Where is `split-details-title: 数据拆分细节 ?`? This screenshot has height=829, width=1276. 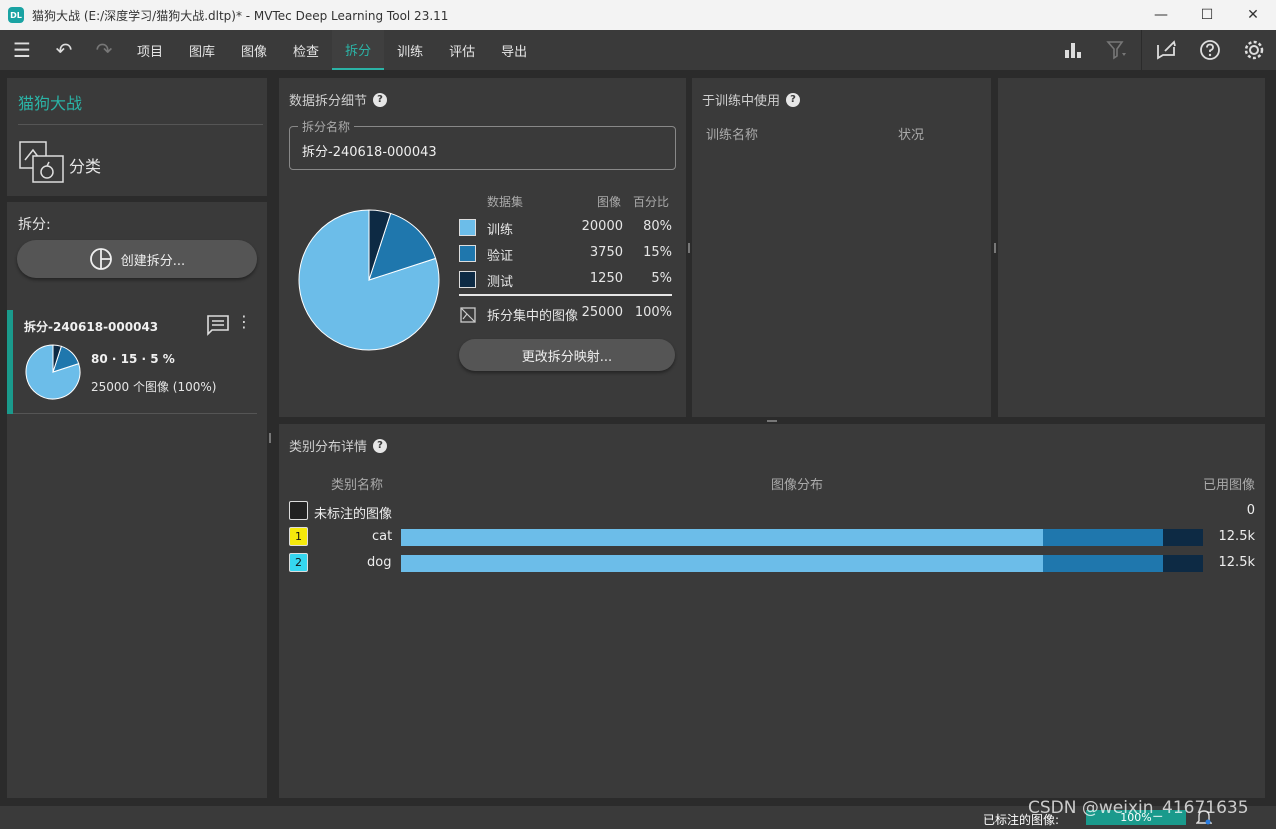
split-details-title: 数据拆分细节 ? is located at coordinates (338, 99).